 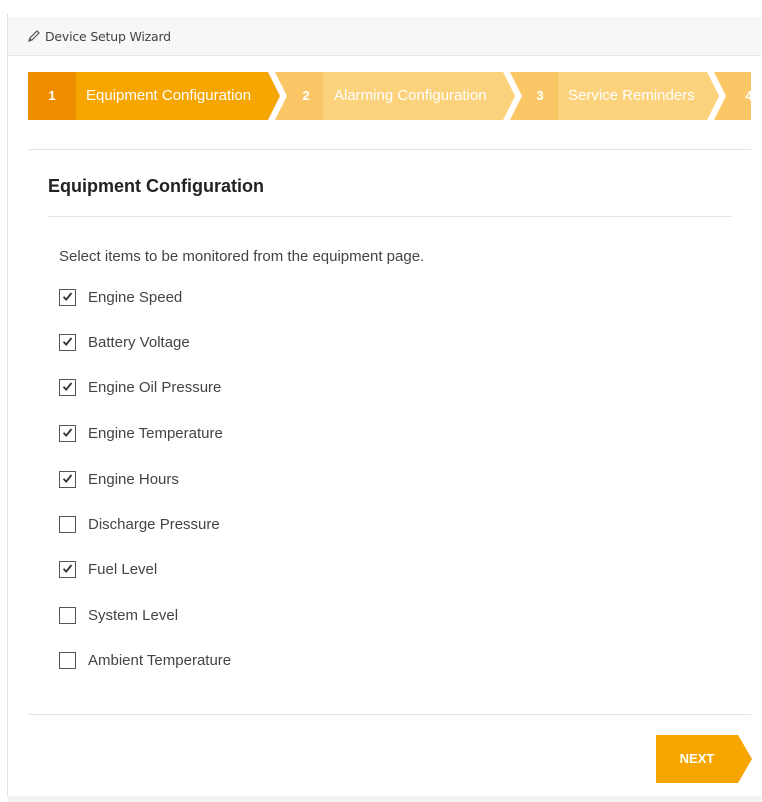 I want to click on monitor-item-engine-speed: Engine Speed, so click(x=120, y=297).